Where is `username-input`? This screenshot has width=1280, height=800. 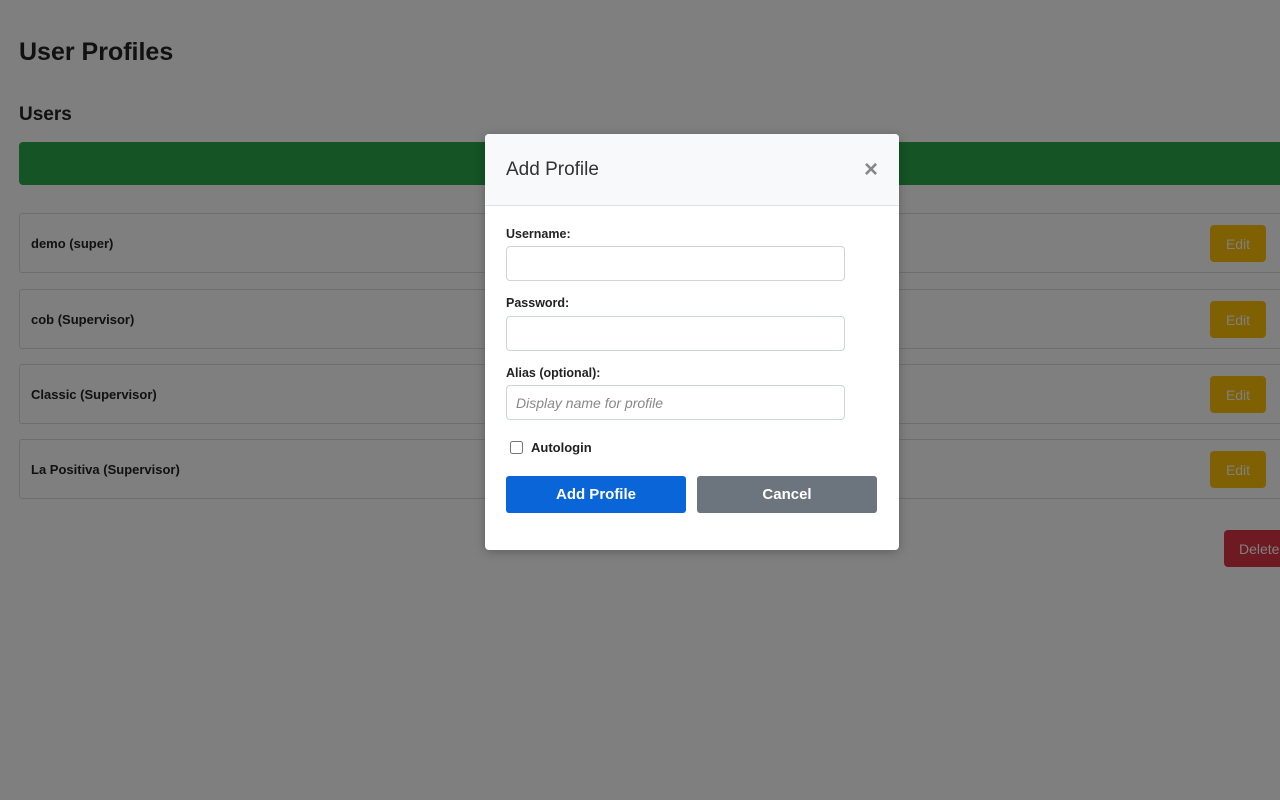
username-input is located at coordinates (675, 263).